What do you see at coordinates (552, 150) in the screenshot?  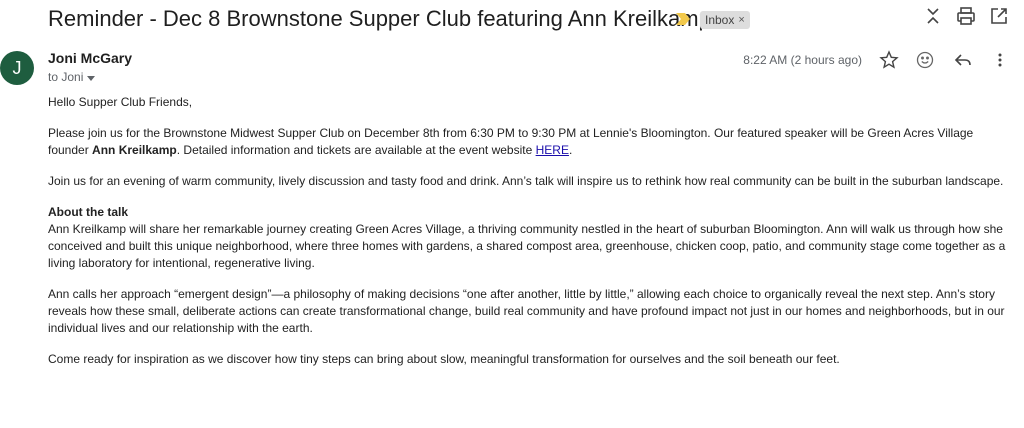 I see `event-website-link: HERE` at bounding box center [552, 150].